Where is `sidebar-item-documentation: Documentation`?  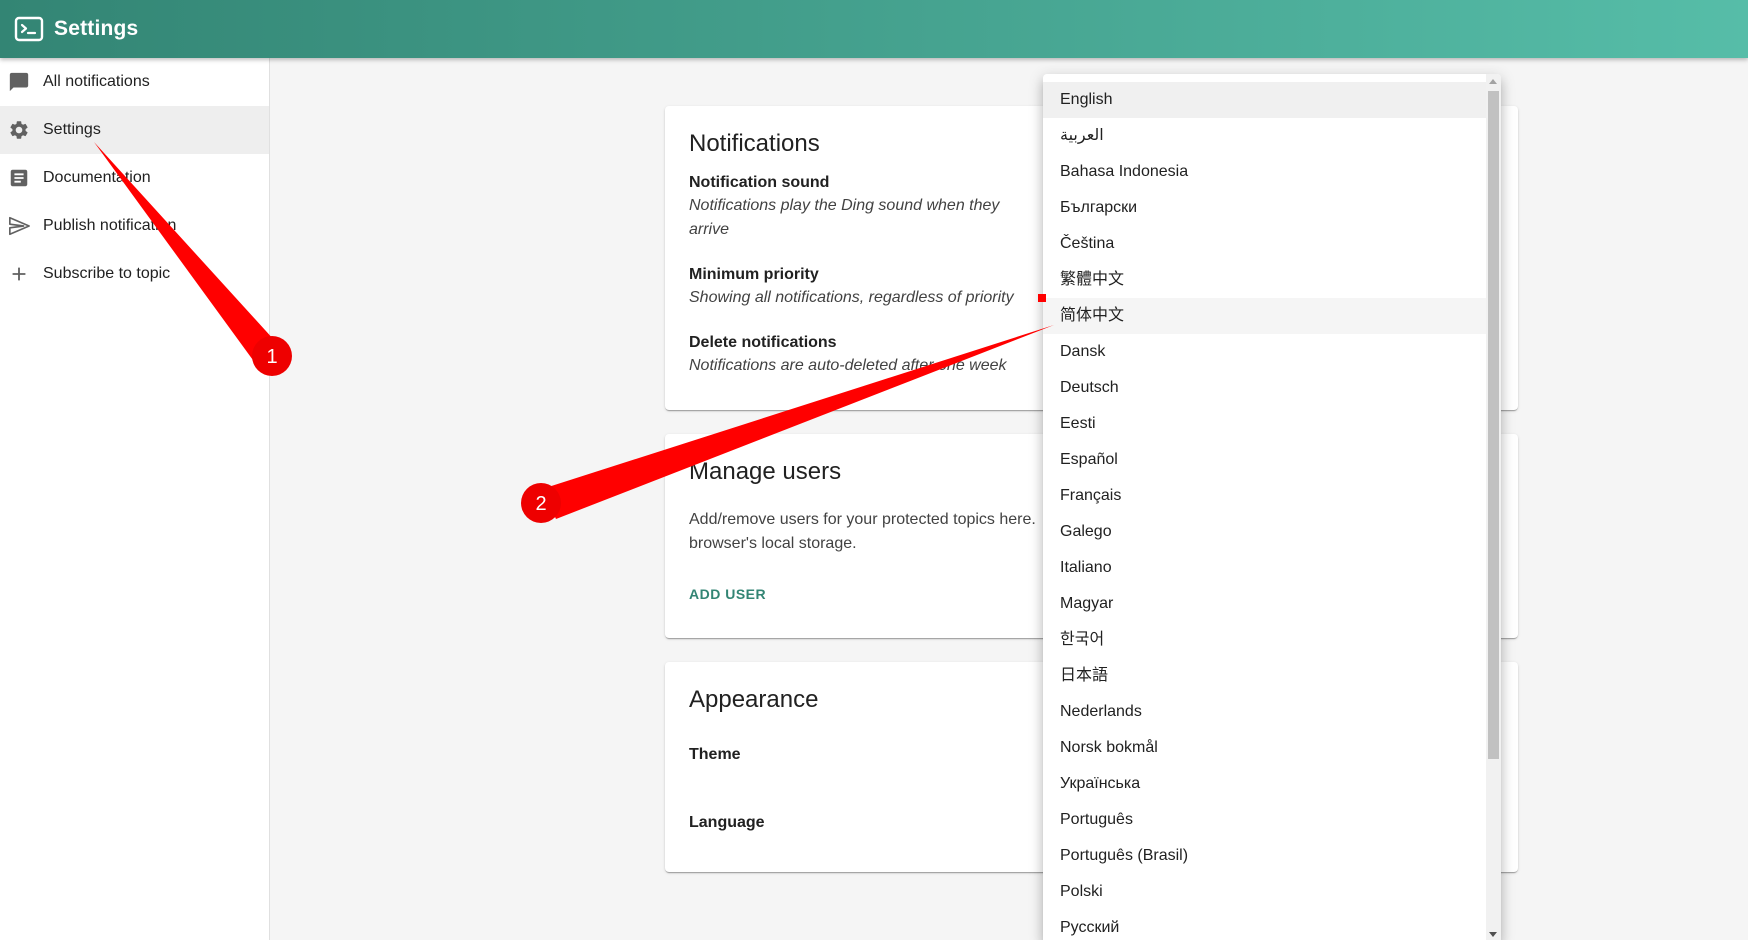
sidebar-item-documentation: Documentation is located at coordinates (134, 178).